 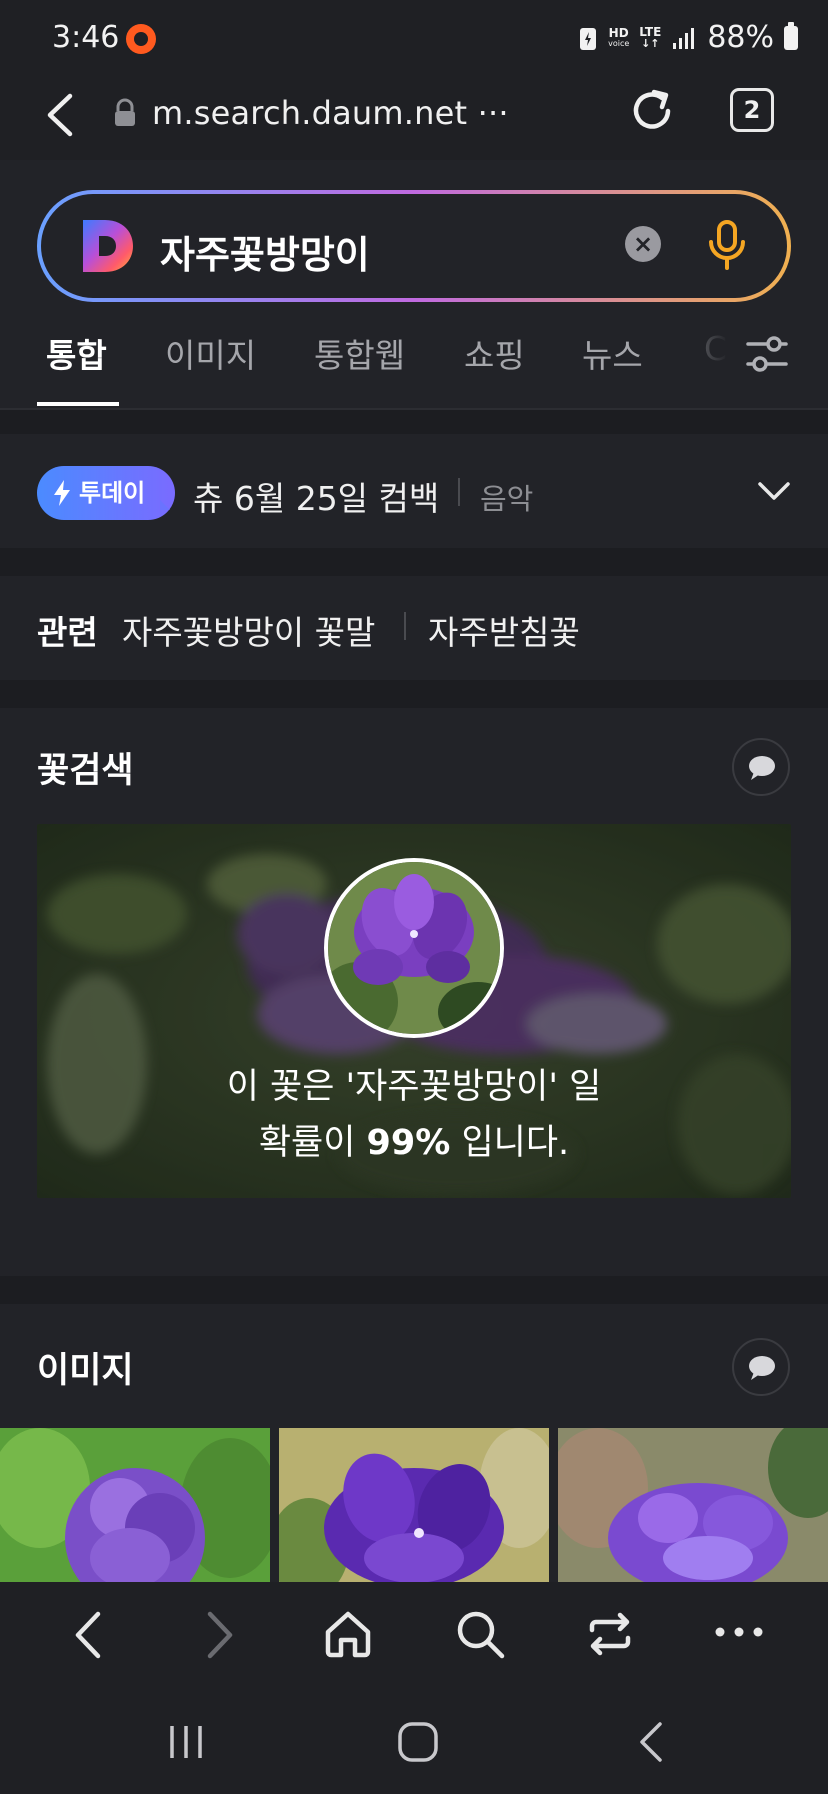 What do you see at coordinates (165, 505) in the screenshot?
I see `badge-tail` at bounding box center [165, 505].